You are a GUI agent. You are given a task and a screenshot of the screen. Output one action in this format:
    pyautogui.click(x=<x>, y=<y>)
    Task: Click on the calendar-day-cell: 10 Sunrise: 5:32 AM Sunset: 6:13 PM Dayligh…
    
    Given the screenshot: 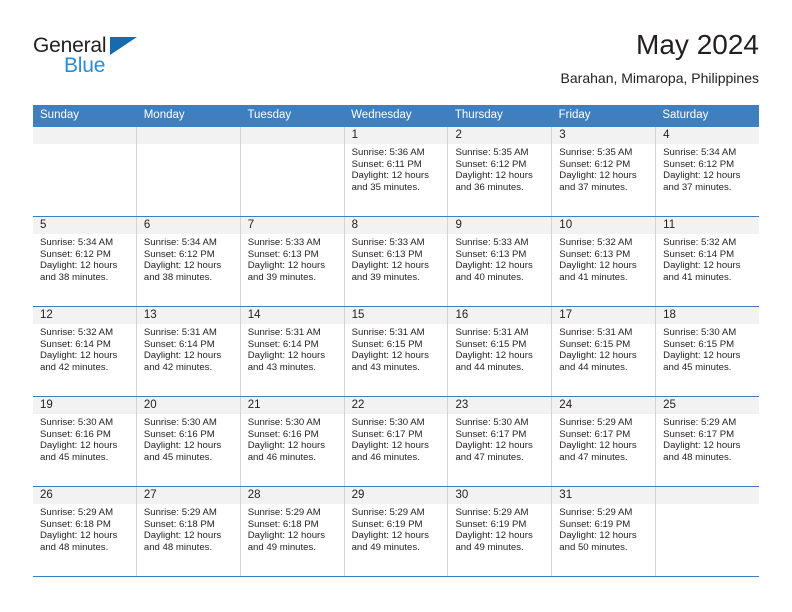 What is the action you would take?
    pyautogui.click(x=603, y=261)
    